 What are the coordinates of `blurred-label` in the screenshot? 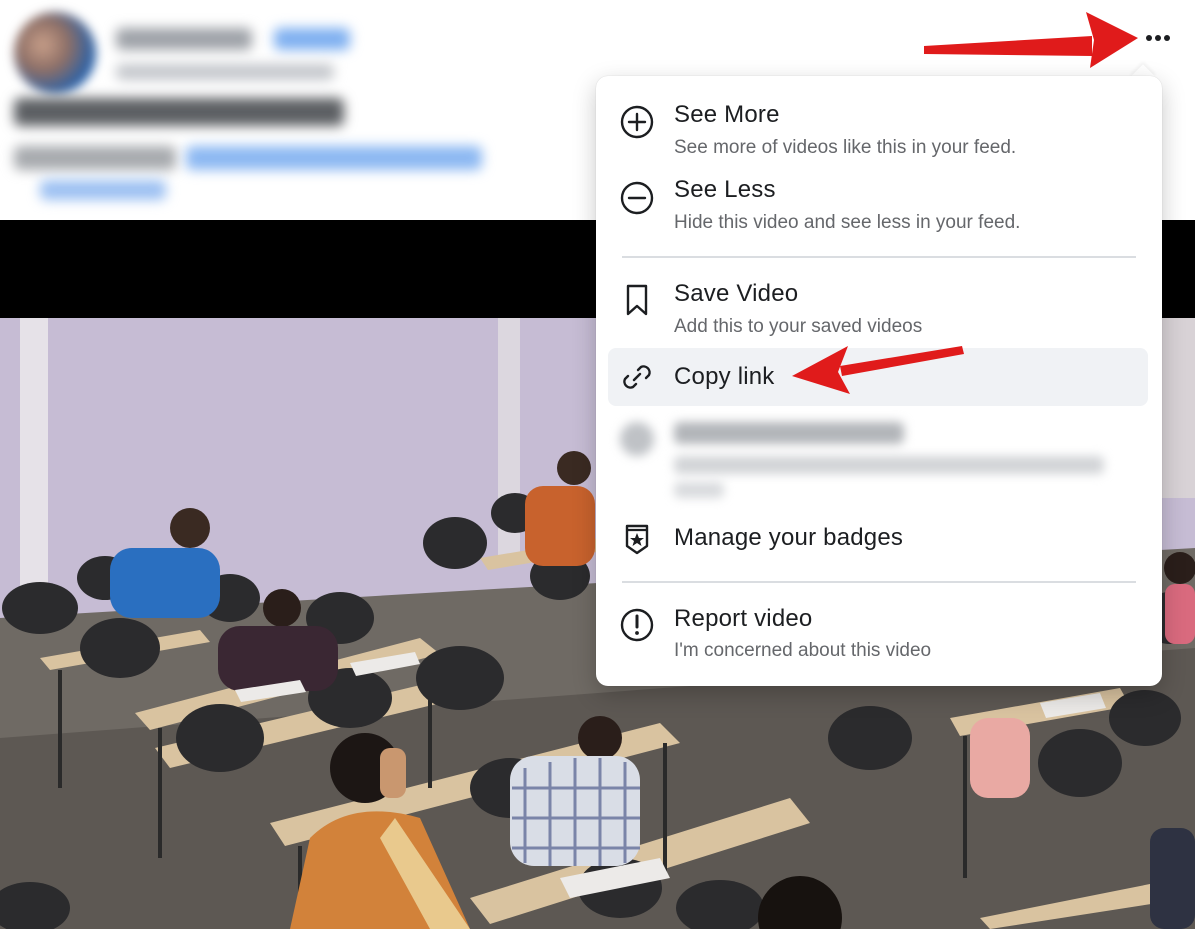 It's located at (789, 433).